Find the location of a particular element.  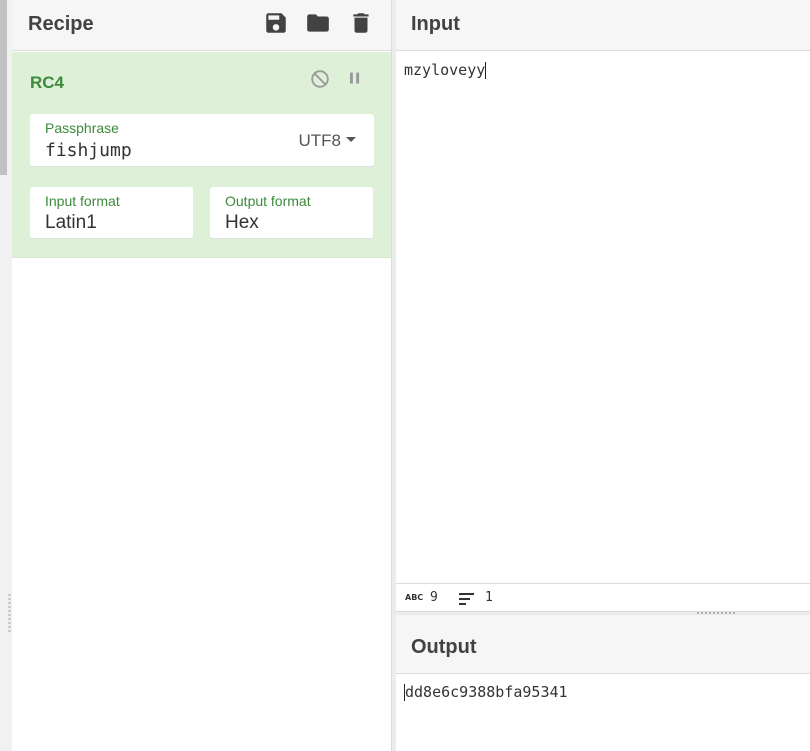

input-lines: 1 is located at coordinates (489, 597).